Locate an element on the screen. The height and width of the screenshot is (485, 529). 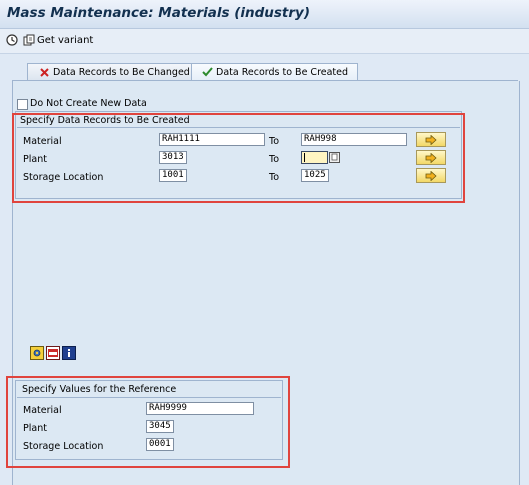
tab-label-created: Data Records to Be Created is located at coordinates (282, 72).